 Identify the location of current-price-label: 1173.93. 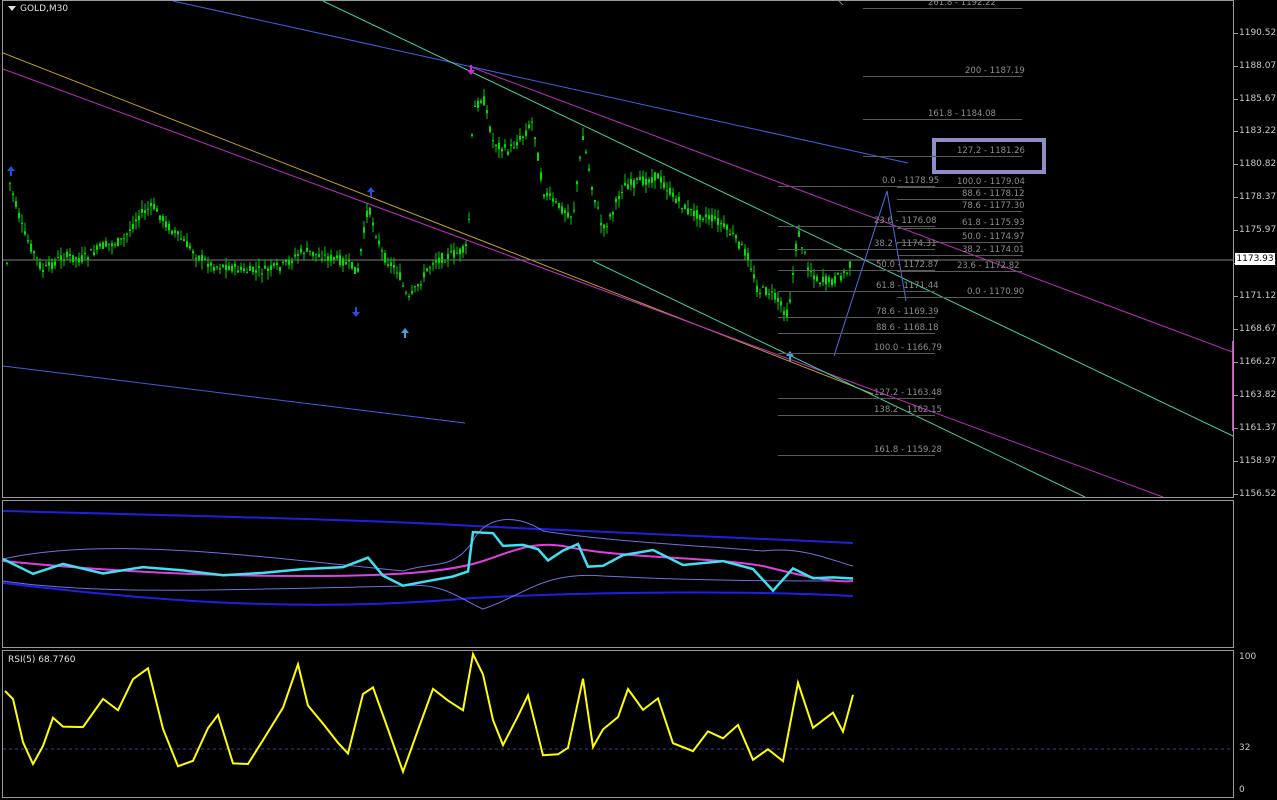
(1255, 259).